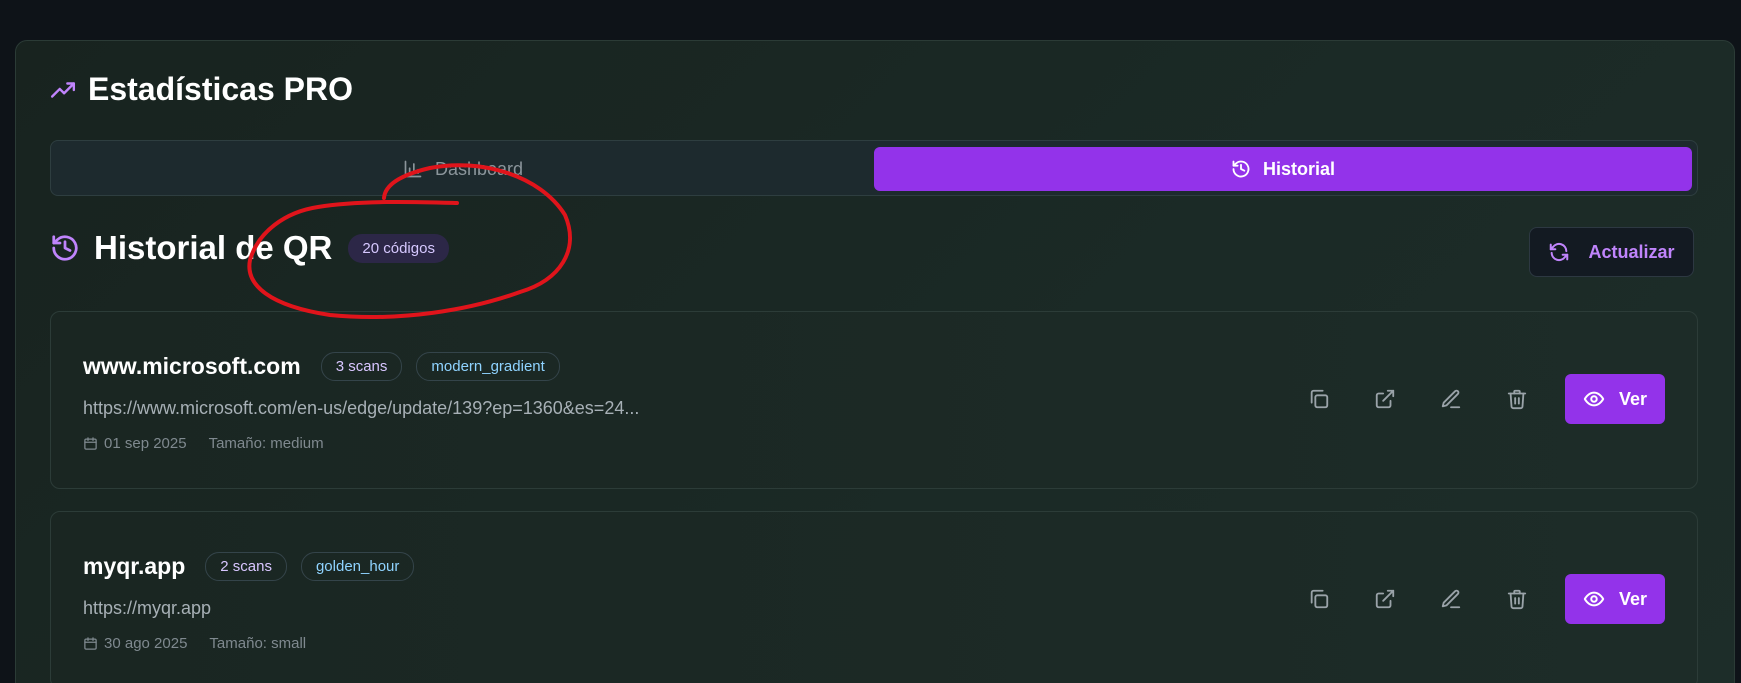 The image size is (1741, 683). I want to click on tab-dashboard-label: Dashboard, so click(479, 168).